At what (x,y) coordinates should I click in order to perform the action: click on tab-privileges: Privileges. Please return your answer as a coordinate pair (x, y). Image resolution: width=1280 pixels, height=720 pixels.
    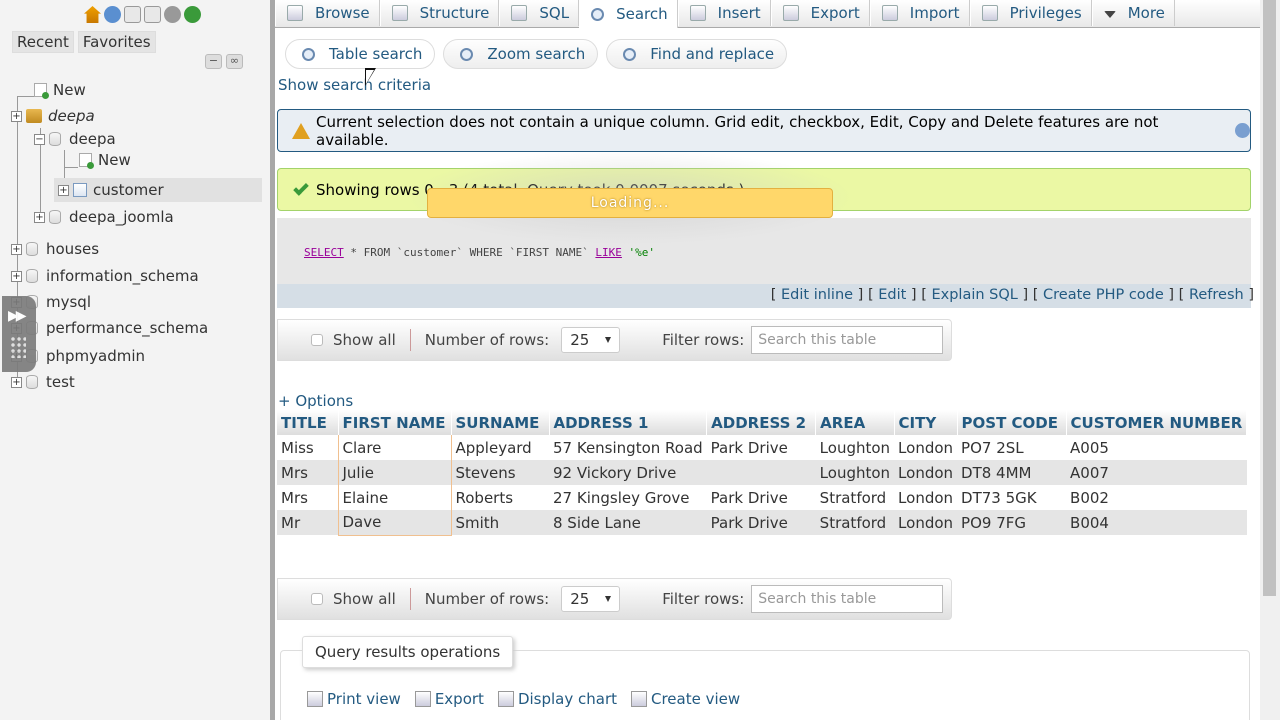
    Looking at the image, I should click on (1030, 13).